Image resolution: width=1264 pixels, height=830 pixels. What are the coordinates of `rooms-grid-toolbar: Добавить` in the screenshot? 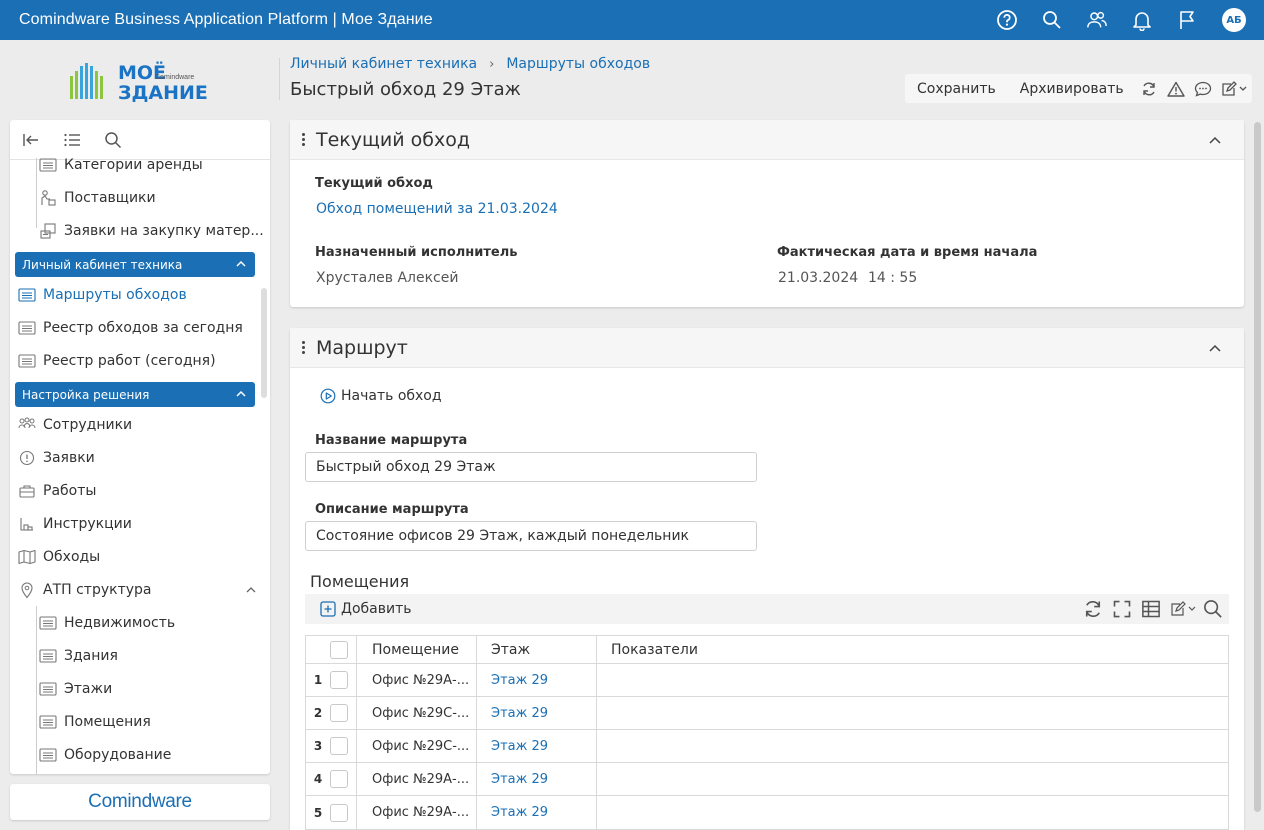 It's located at (767, 609).